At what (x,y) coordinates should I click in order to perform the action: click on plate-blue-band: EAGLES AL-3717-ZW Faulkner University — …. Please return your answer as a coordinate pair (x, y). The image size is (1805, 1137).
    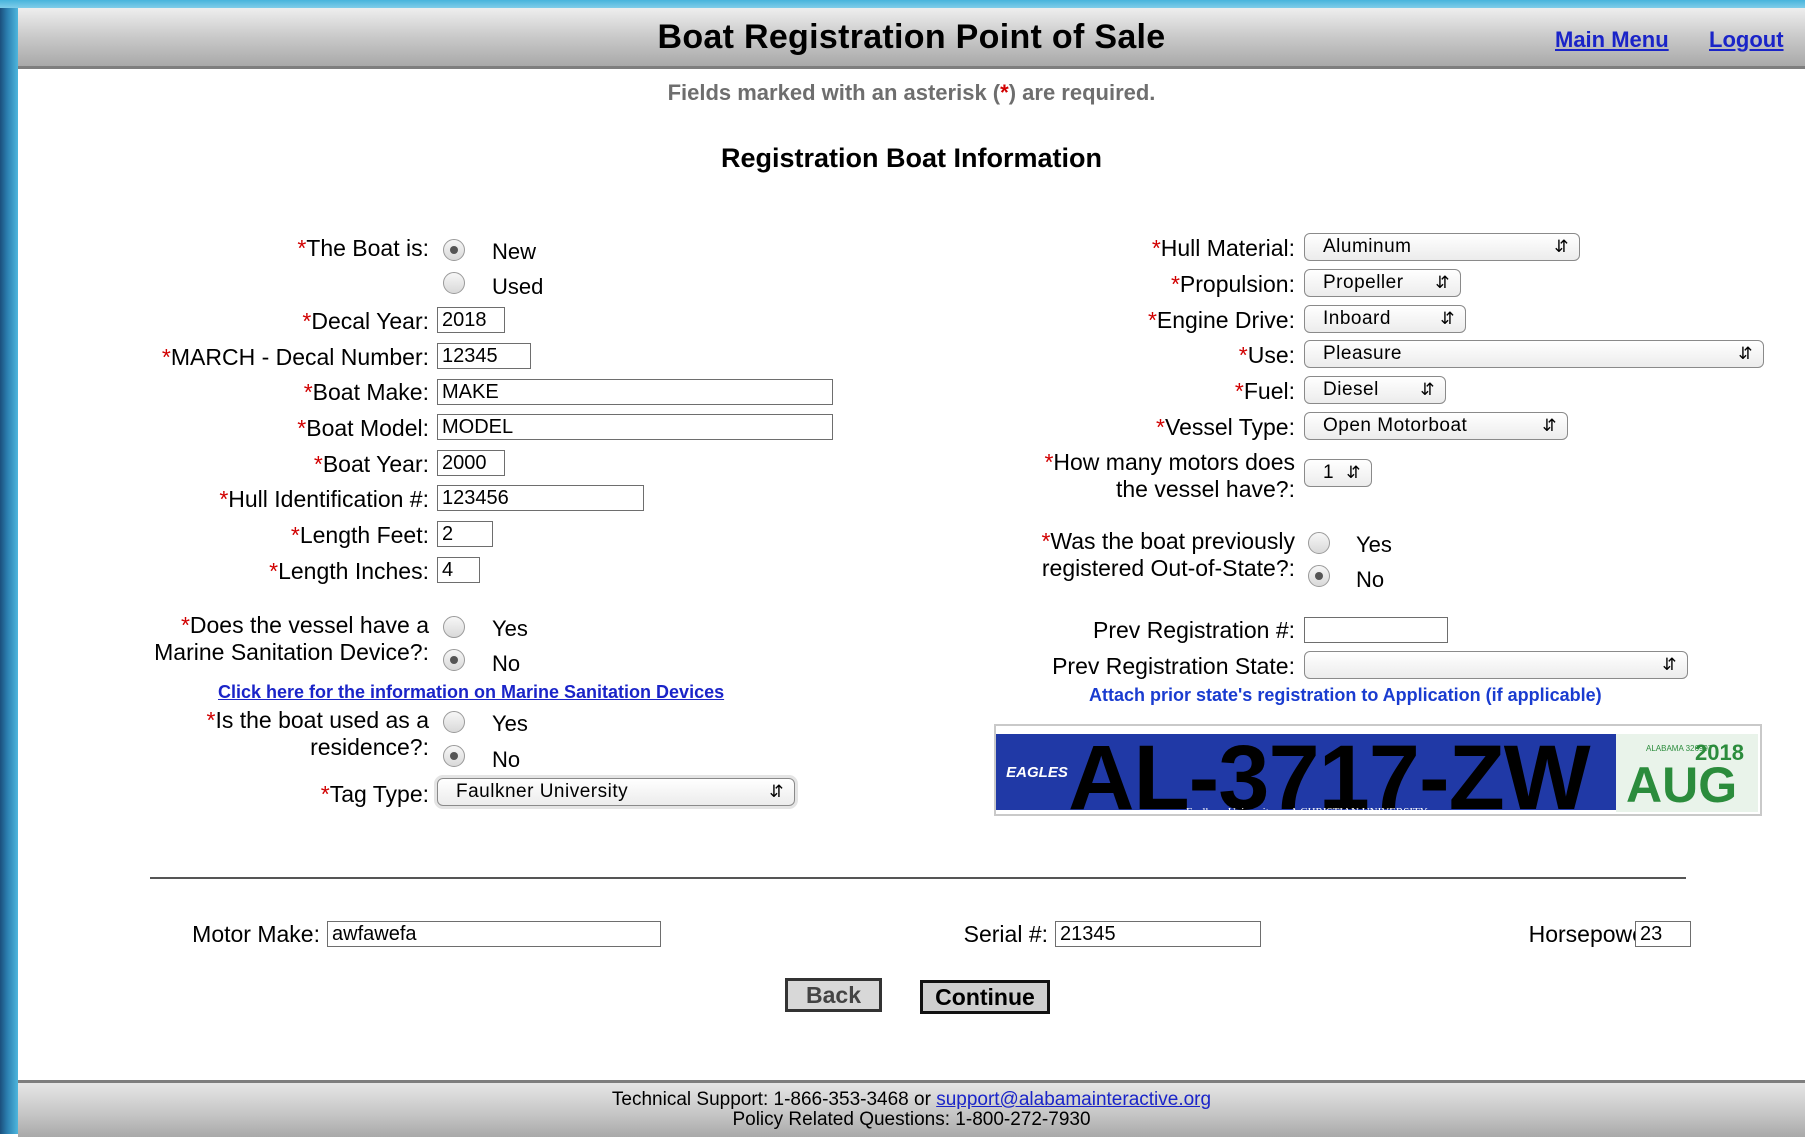
    Looking at the image, I should click on (1306, 772).